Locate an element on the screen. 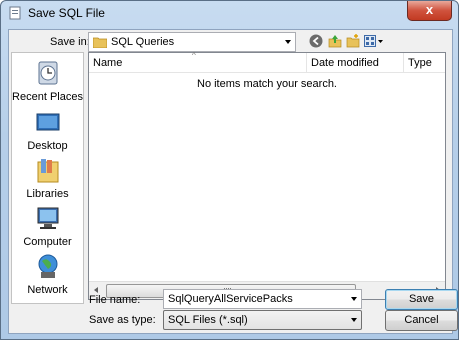  libraries-icon is located at coordinates (47, 171).